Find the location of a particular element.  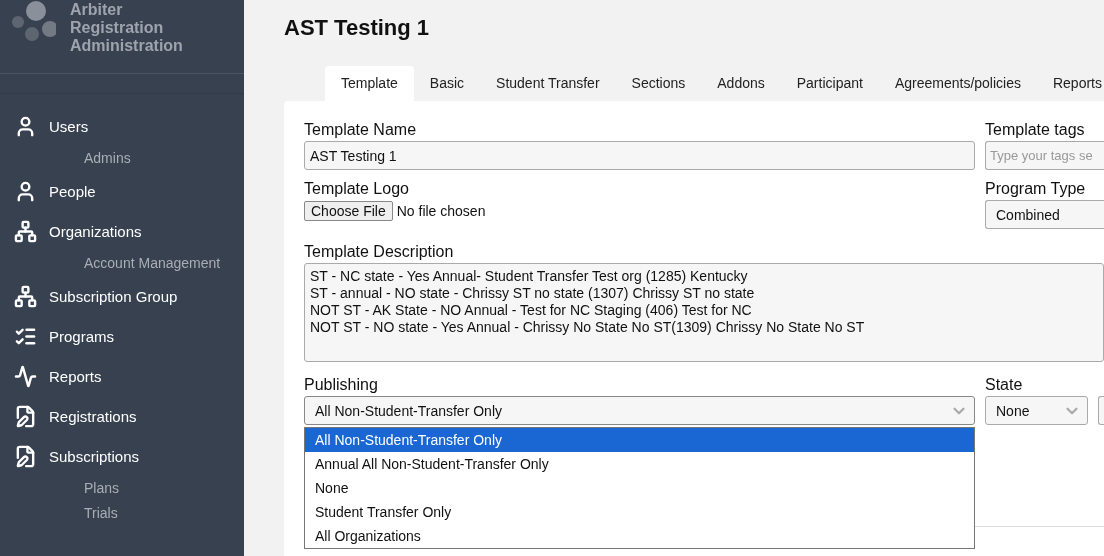

sidebar-subitem: Plans is located at coordinates (122, 488).